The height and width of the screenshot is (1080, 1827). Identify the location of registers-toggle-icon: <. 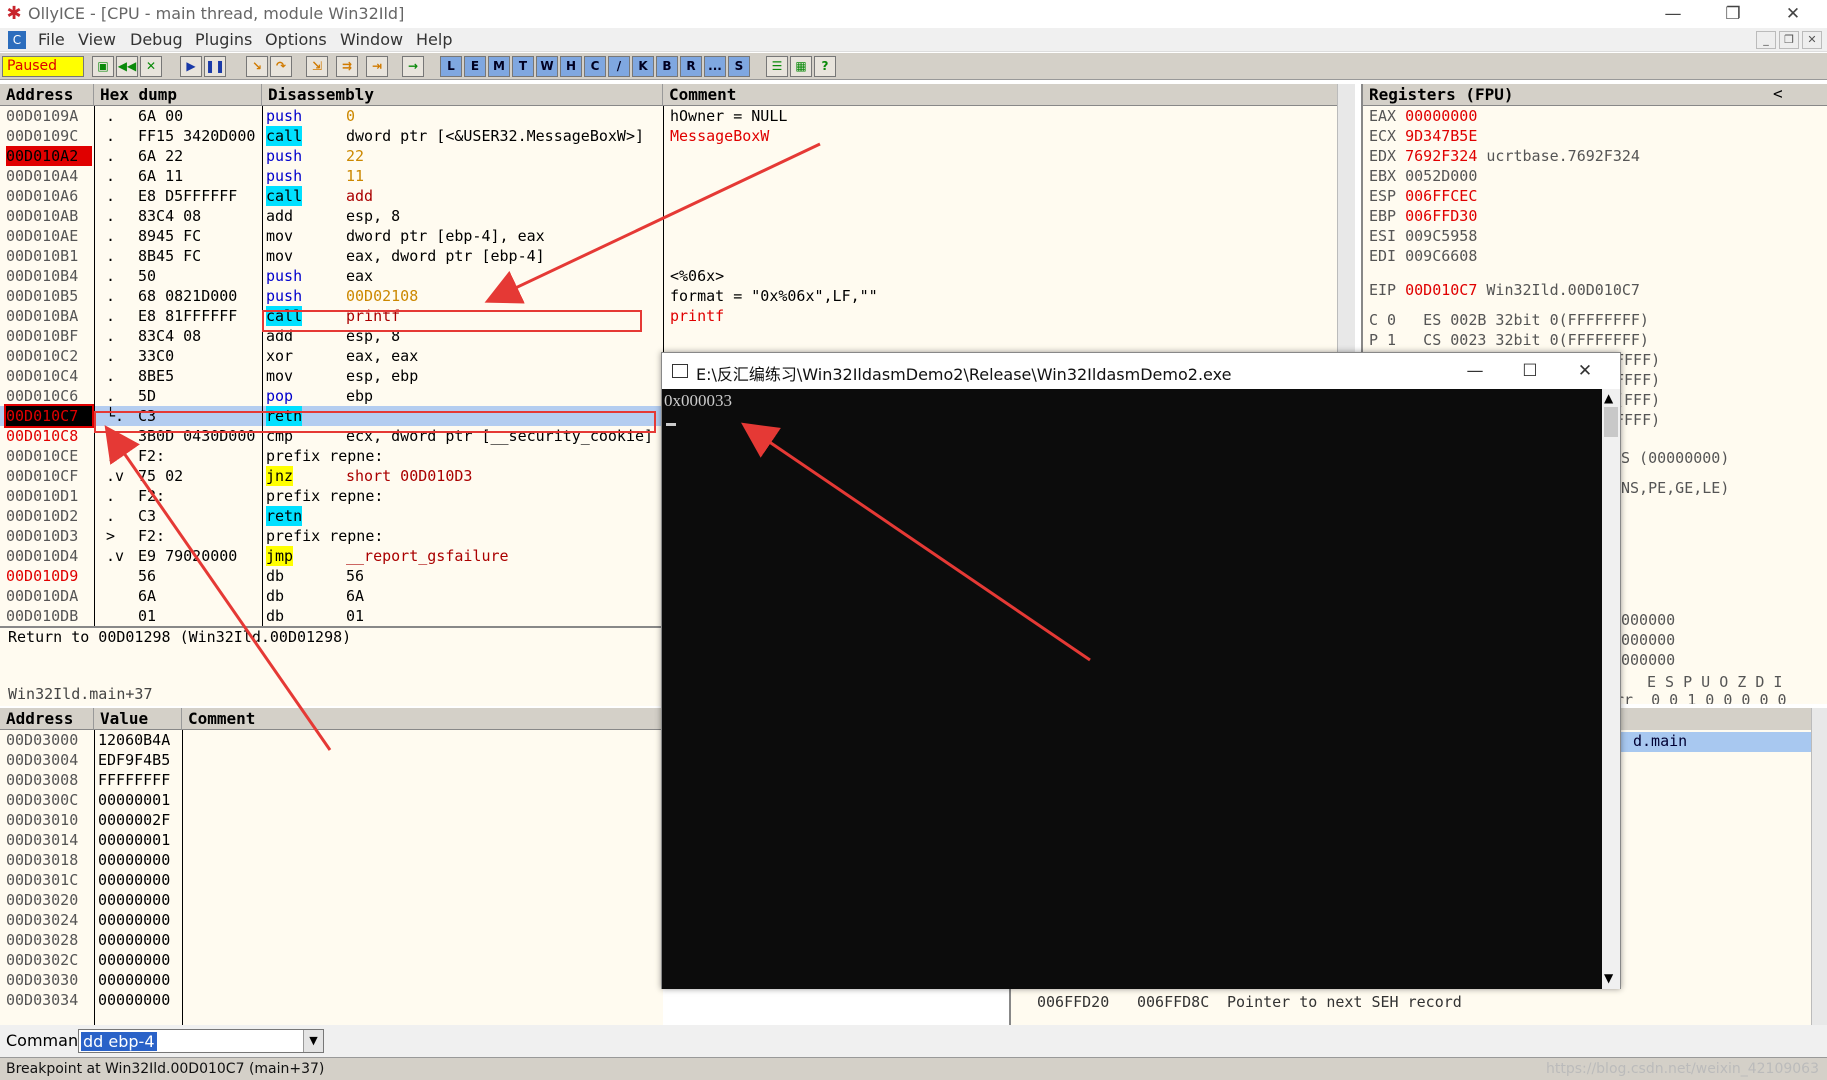
(1778, 93).